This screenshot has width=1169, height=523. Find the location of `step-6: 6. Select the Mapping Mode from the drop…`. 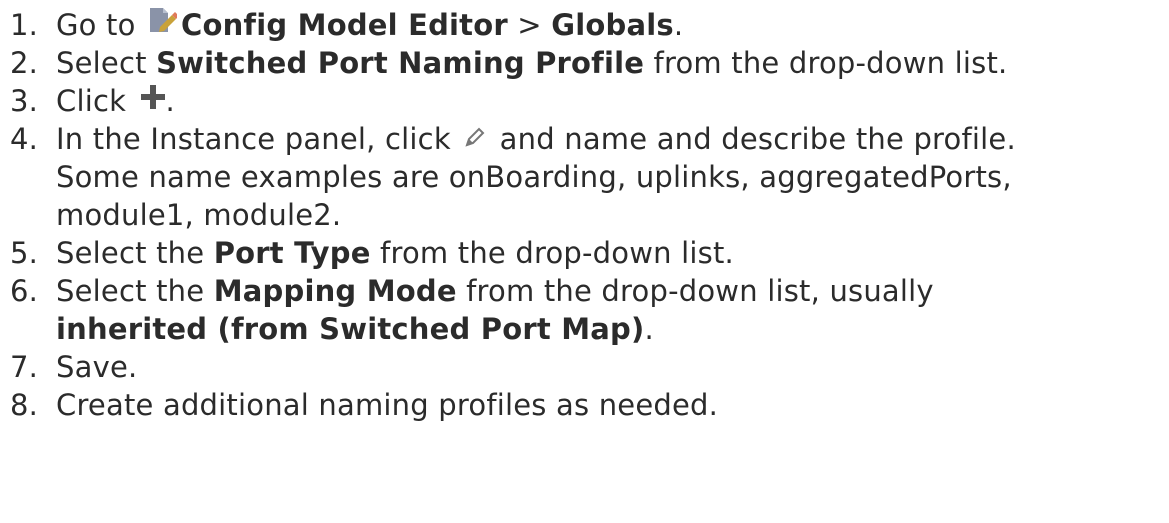

step-6: 6. Select the Mapping Mode from the drop… is located at coordinates (584, 310).